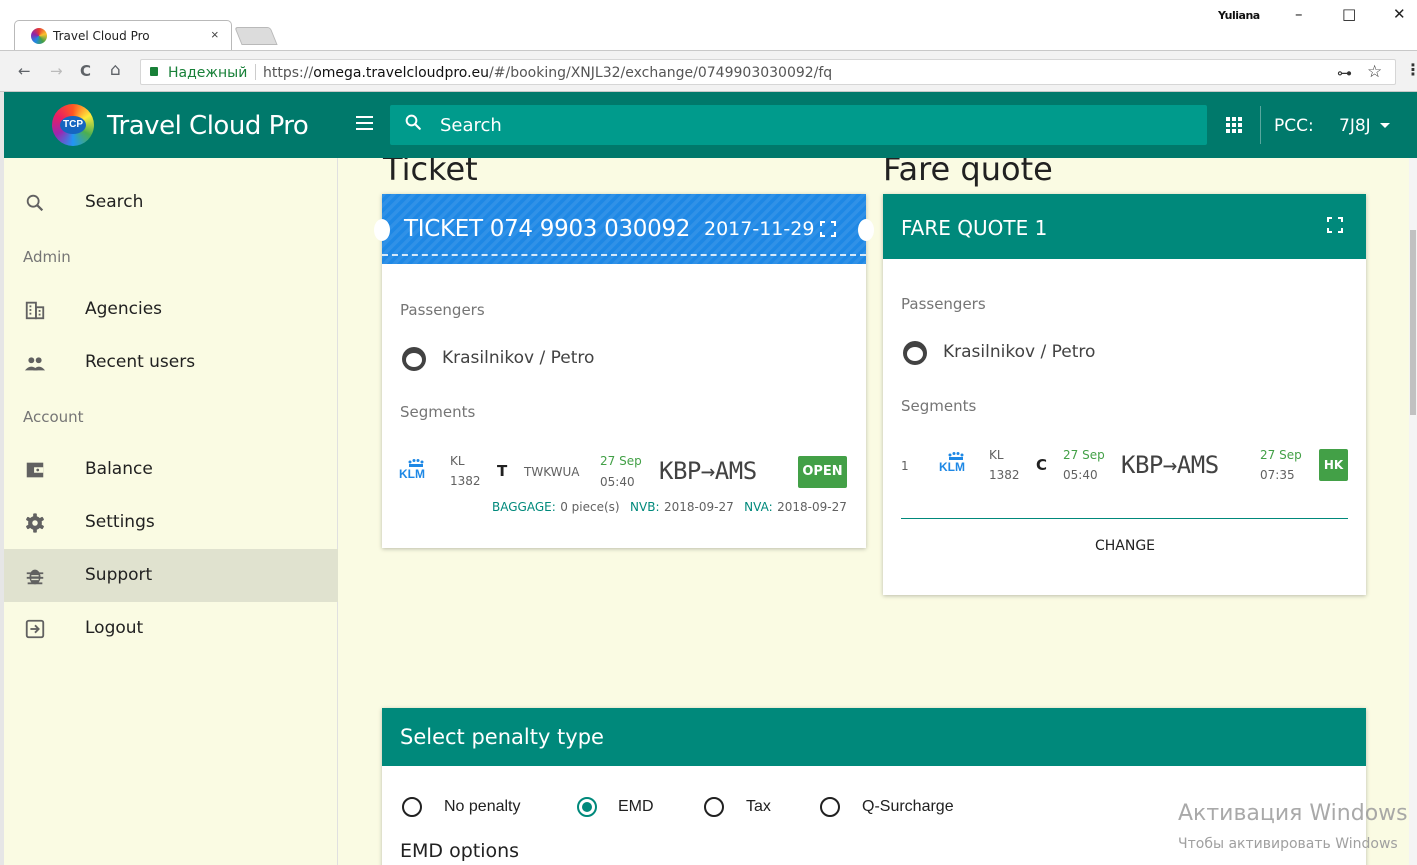 The height and width of the screenshot is (865, 1417). I want to click on people-icon, so click(35, 364).